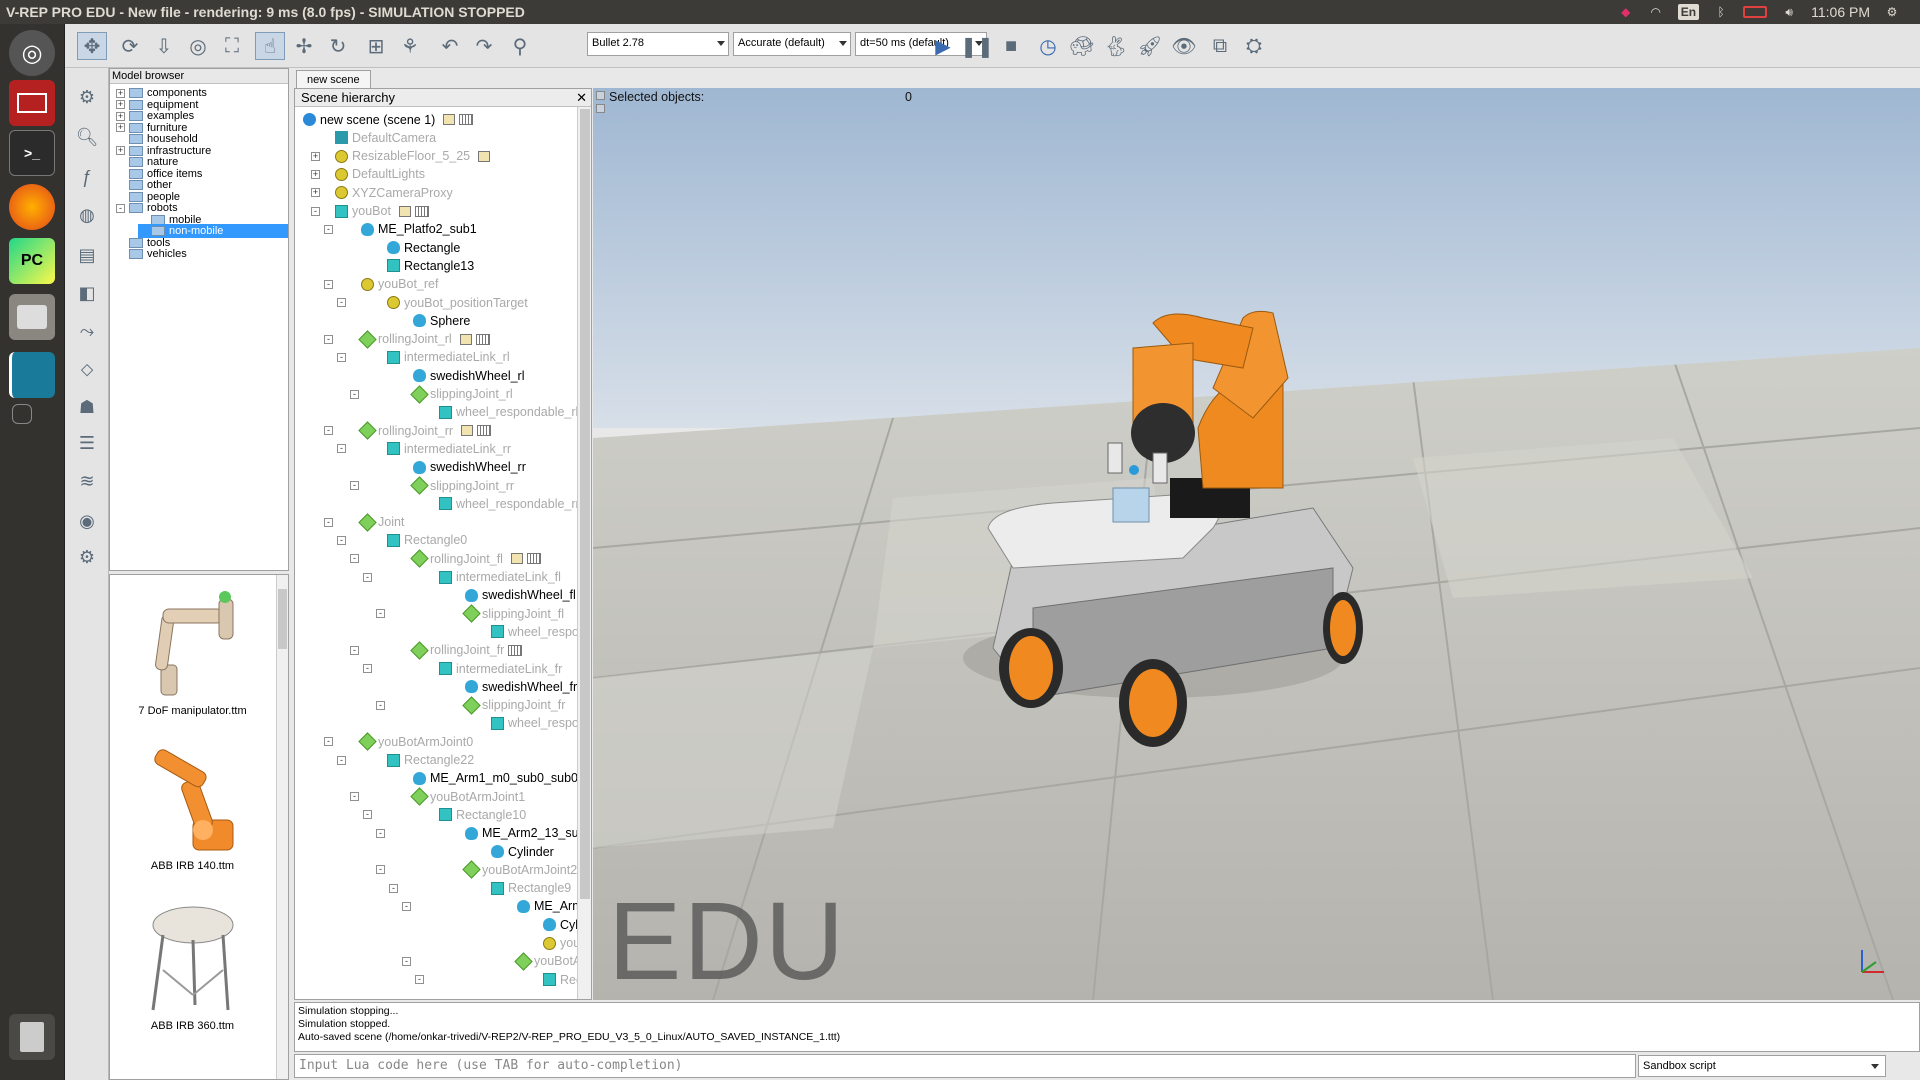  Describe the element at coordinates (32, 261) in the screenshot. I see `pycharm-icon: PC` at that location.